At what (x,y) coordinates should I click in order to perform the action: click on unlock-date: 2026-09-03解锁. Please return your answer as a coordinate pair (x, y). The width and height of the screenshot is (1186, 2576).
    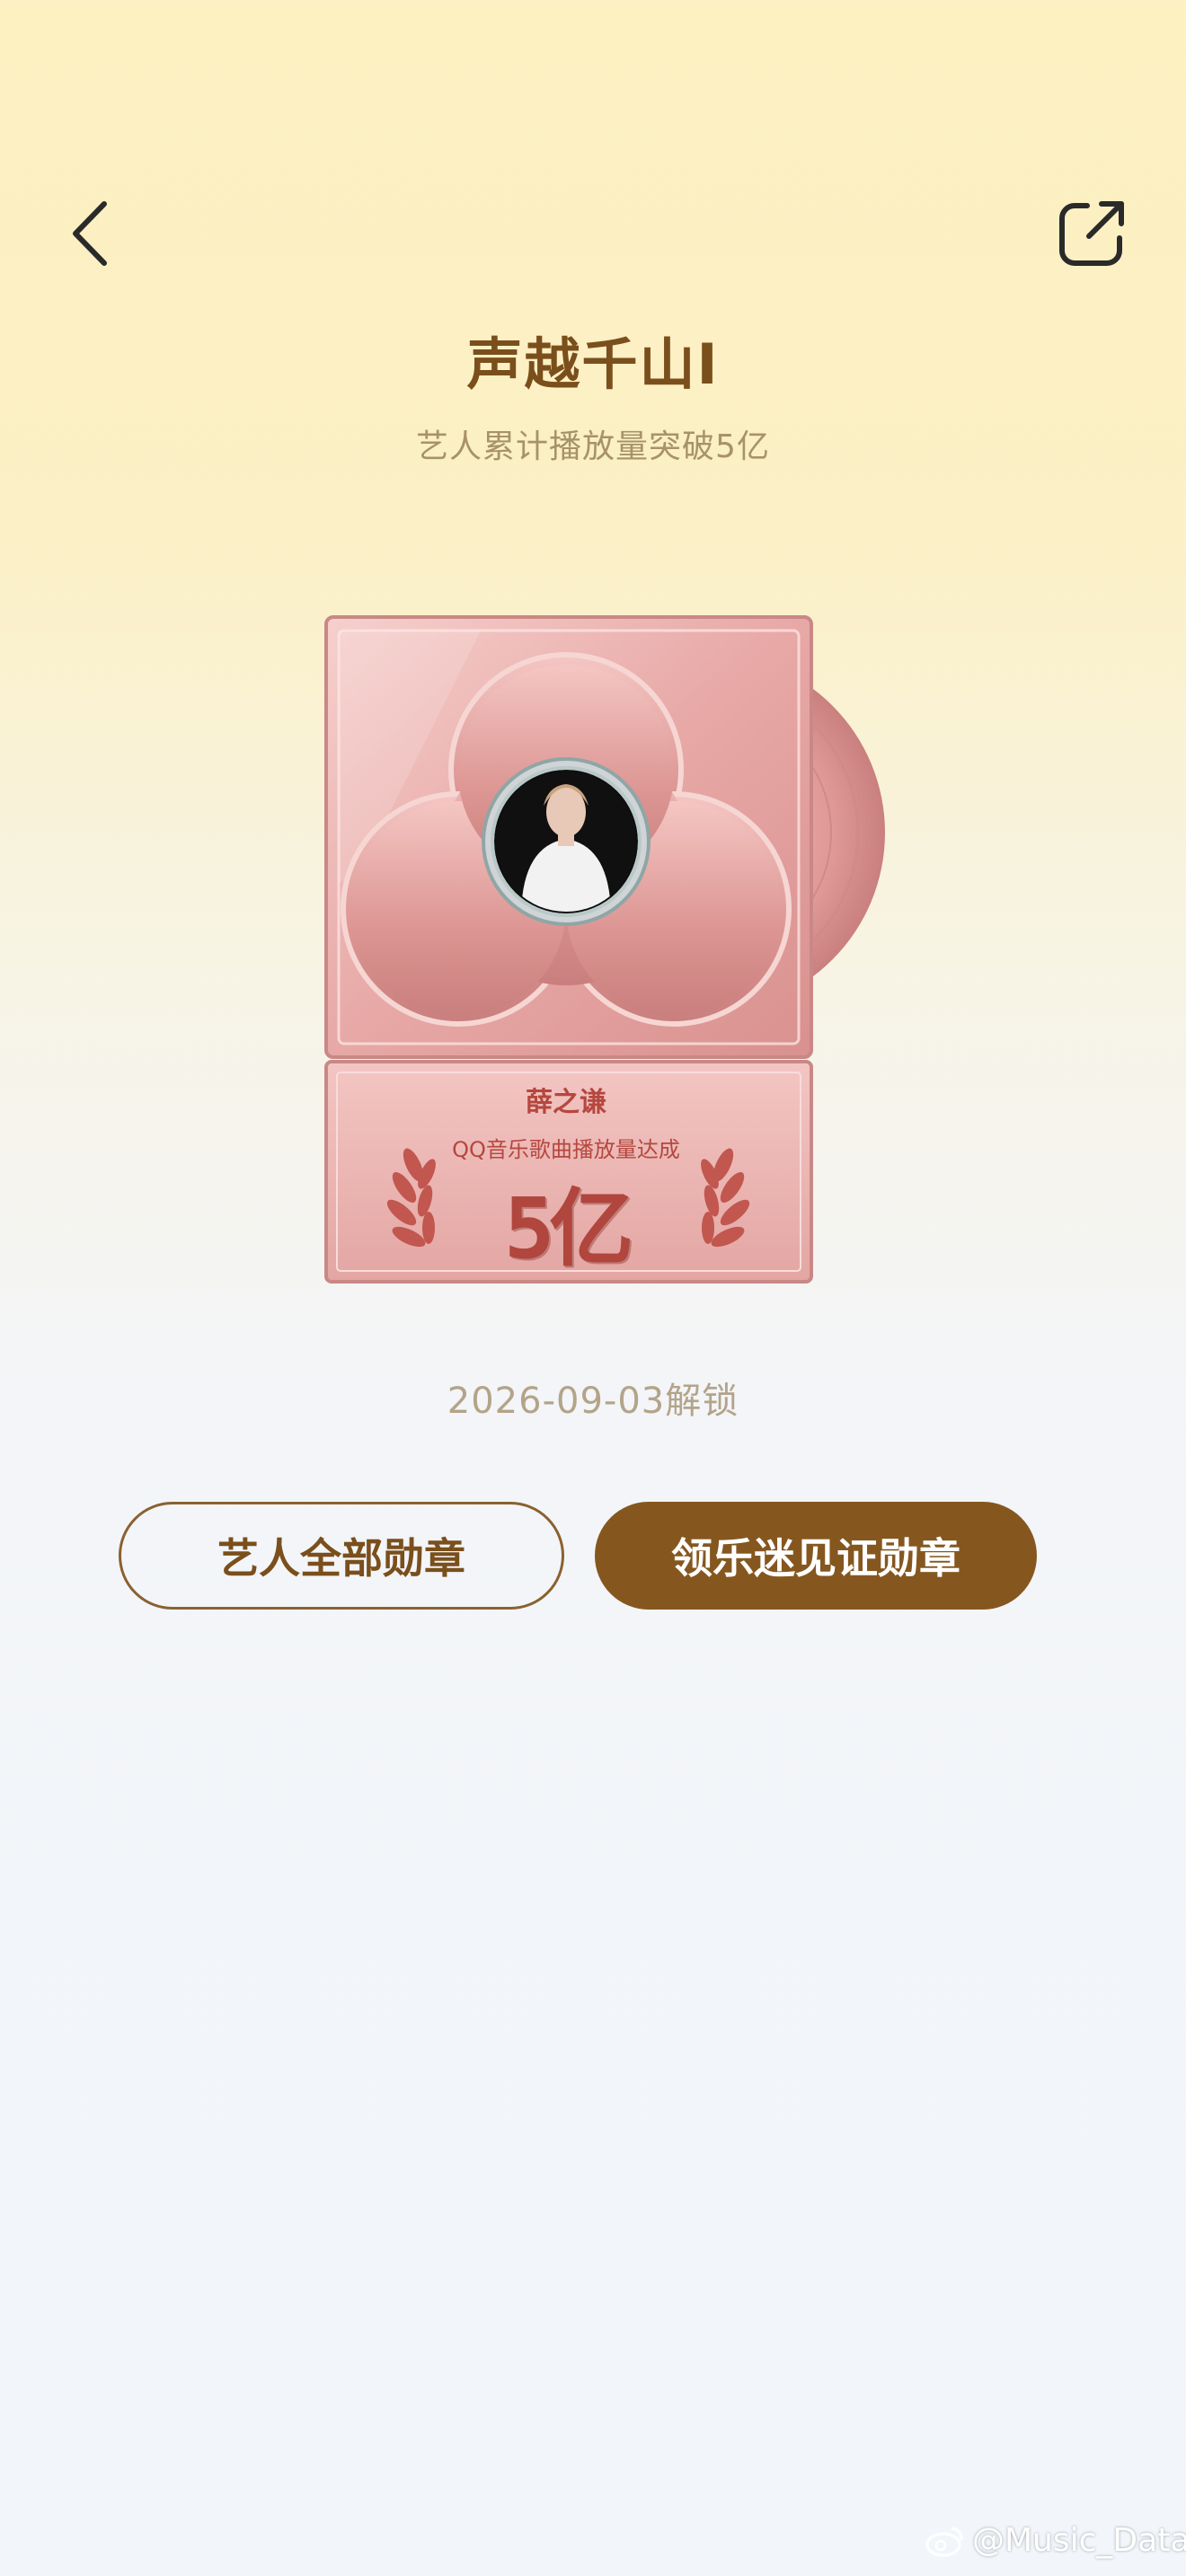
    Looking at the image, I should click on (593, 1401).